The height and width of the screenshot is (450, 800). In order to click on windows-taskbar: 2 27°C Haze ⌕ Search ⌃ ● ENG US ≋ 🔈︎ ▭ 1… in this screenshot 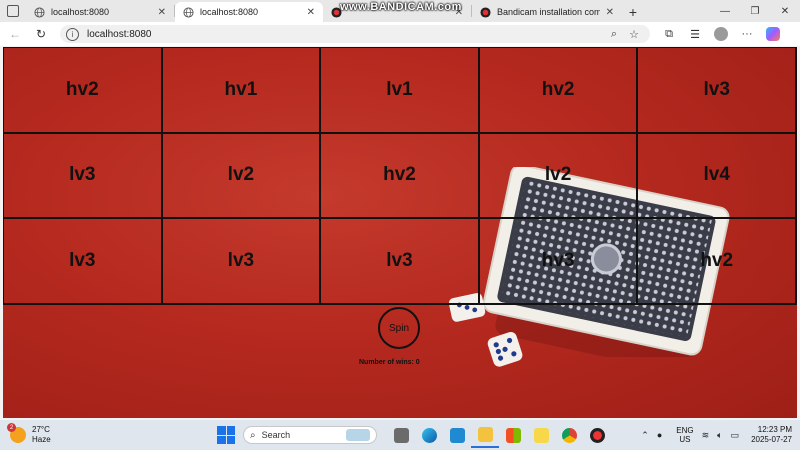, I will do `click(400, 435)`.